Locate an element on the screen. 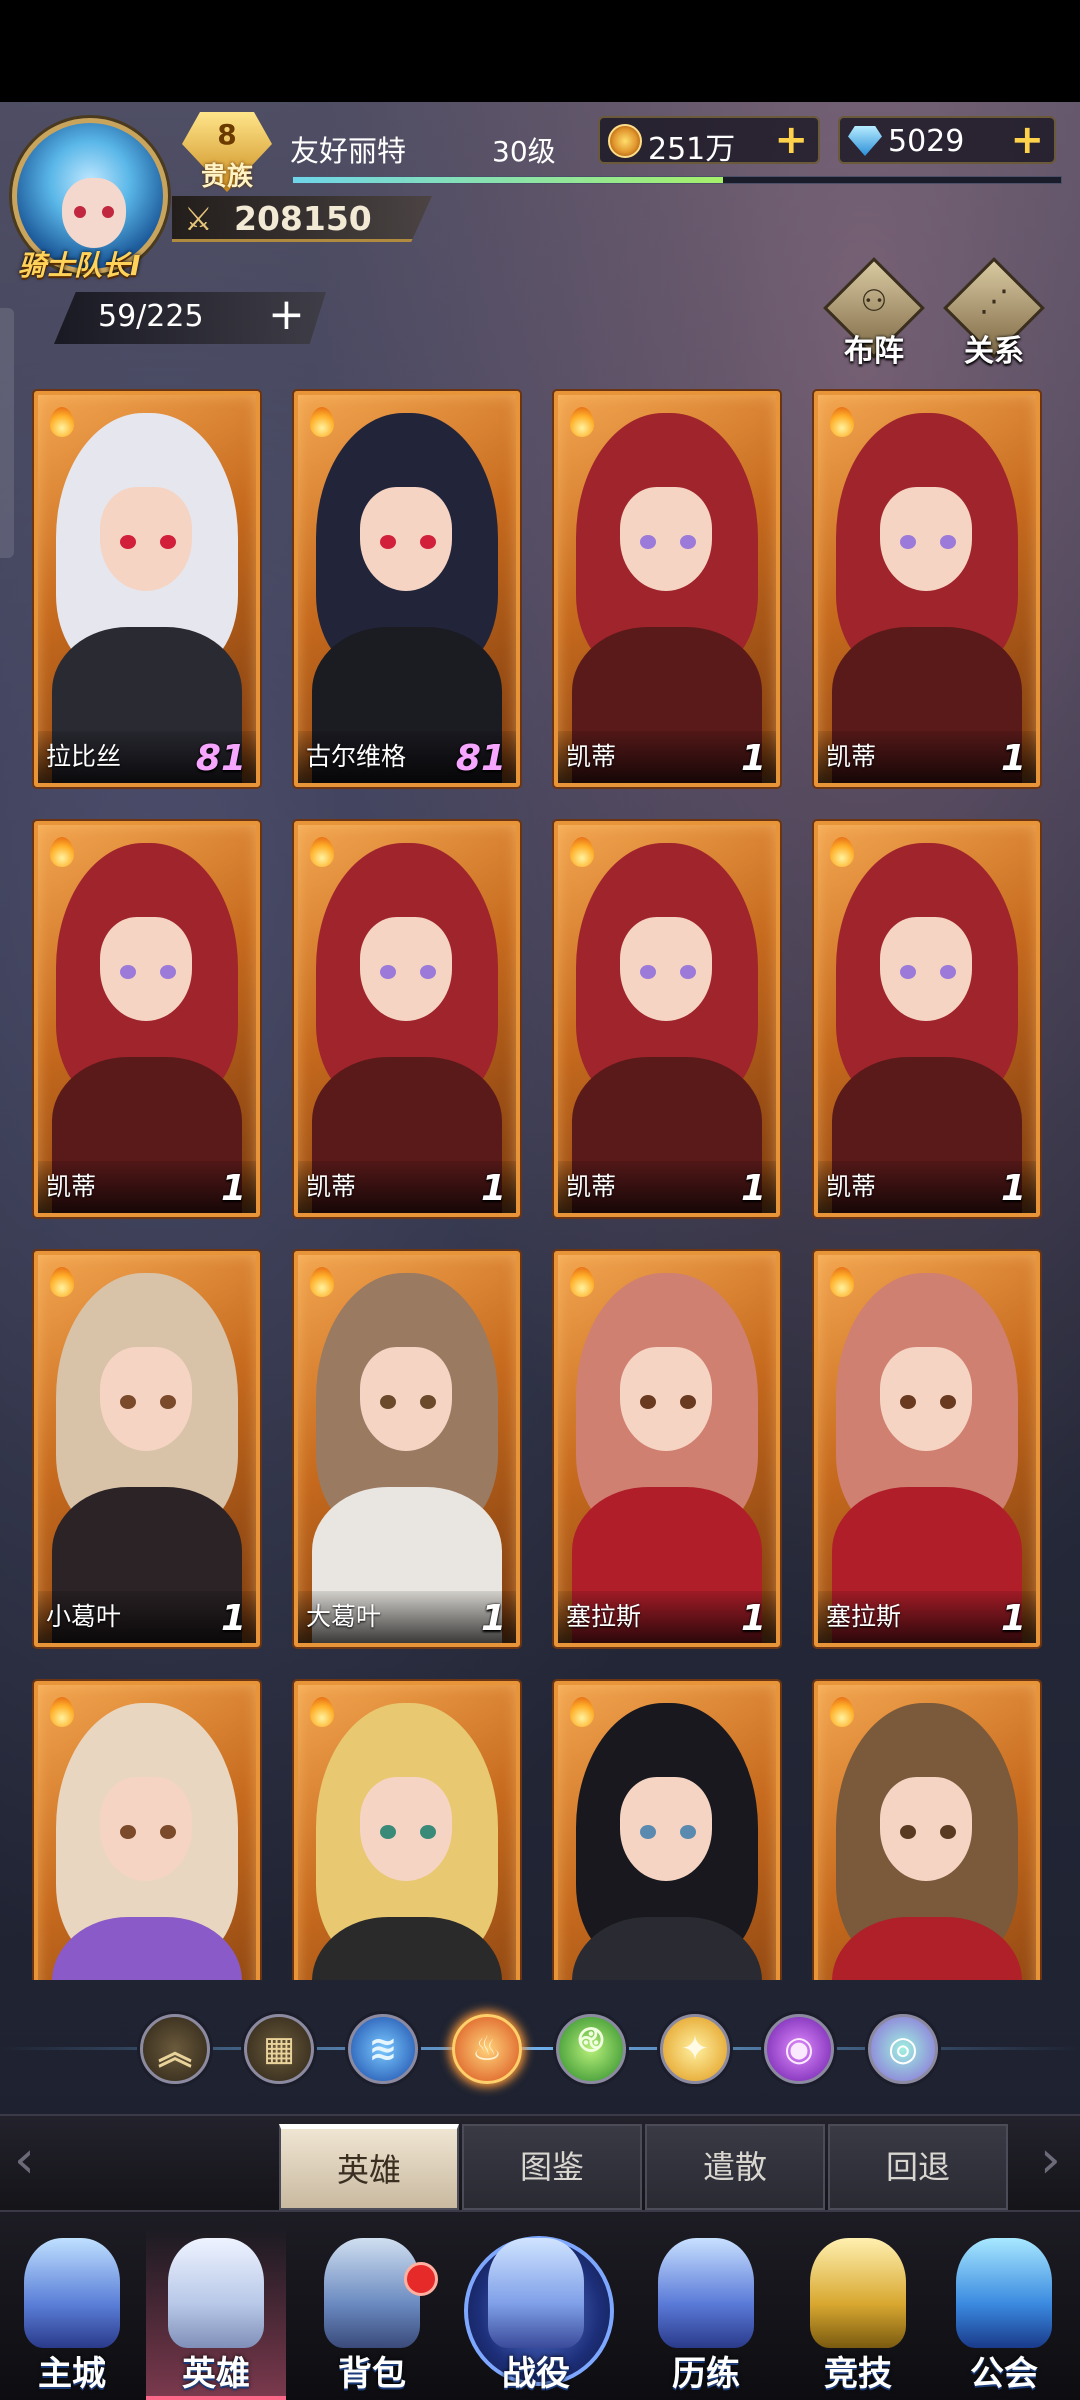 The width and height of the screenshot is (1080, 2400). crossed-swords-icon: ⚔ is located at coordinates (198, 219).